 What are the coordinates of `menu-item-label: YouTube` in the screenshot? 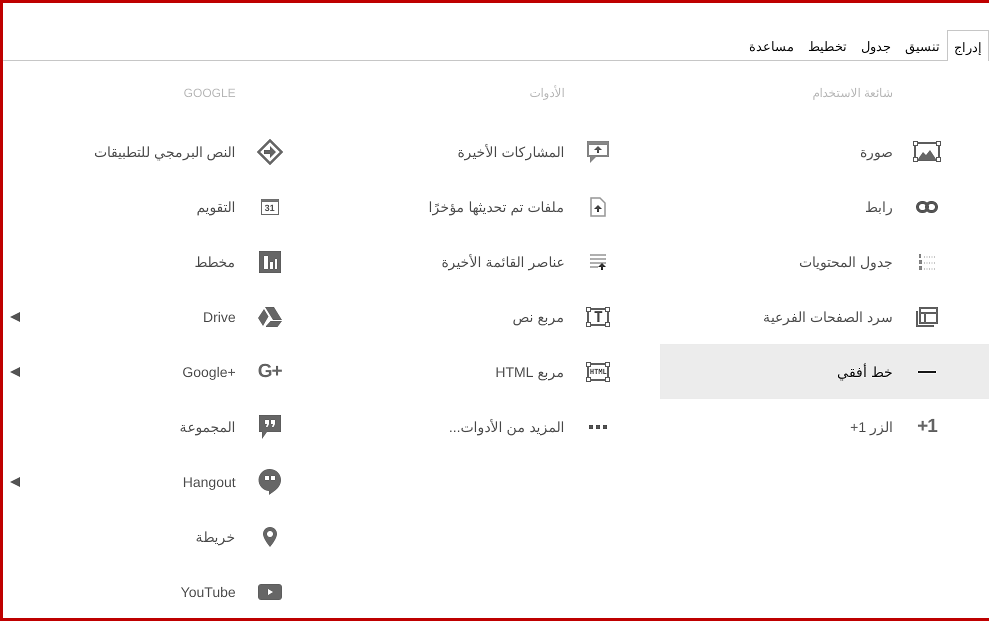 It's located at (208, 592).